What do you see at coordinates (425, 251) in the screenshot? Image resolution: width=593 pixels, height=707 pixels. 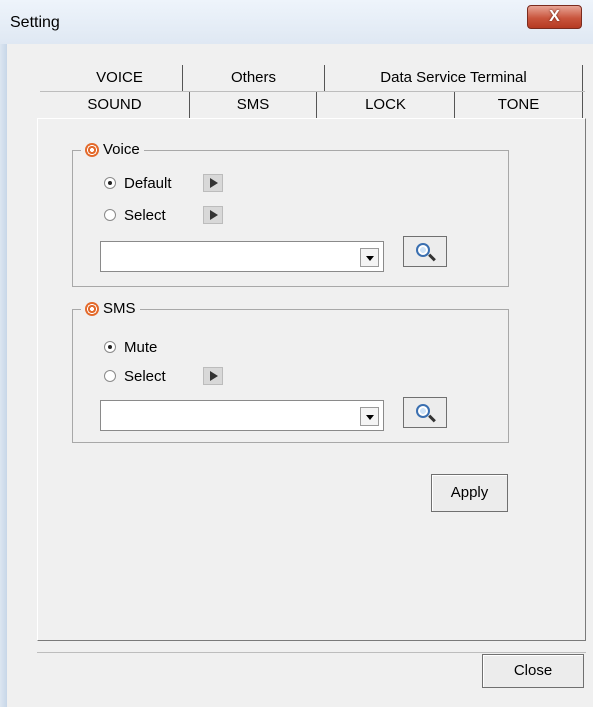 I see `voice-browse-button` at bounding box center [425, 251].